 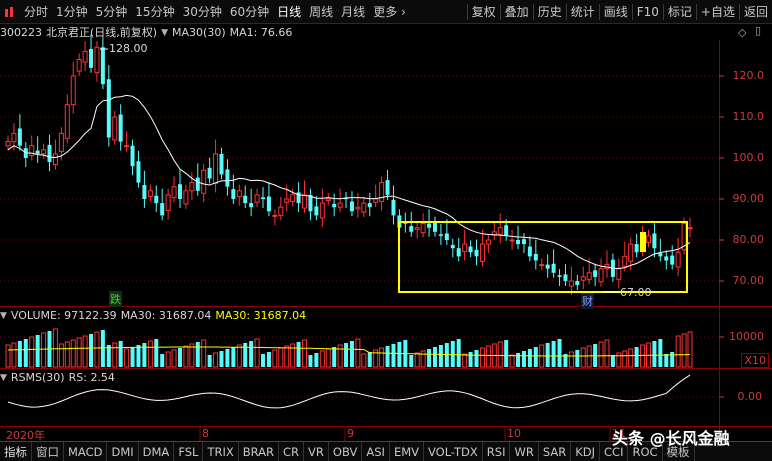 I want to click on tab-asi: ASI, so click(x=376, y=451).